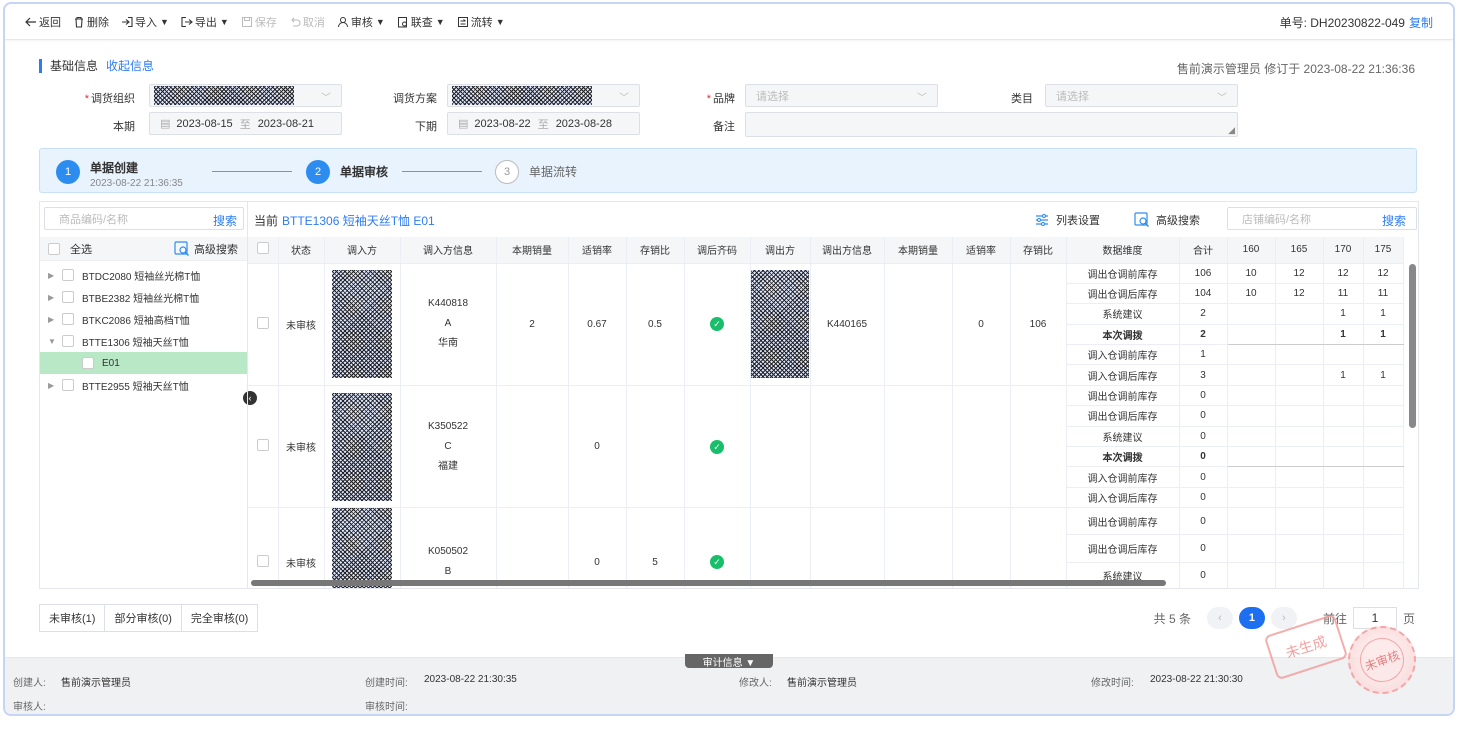  I want to click on advanced-search-icon, so click(1141, 219).